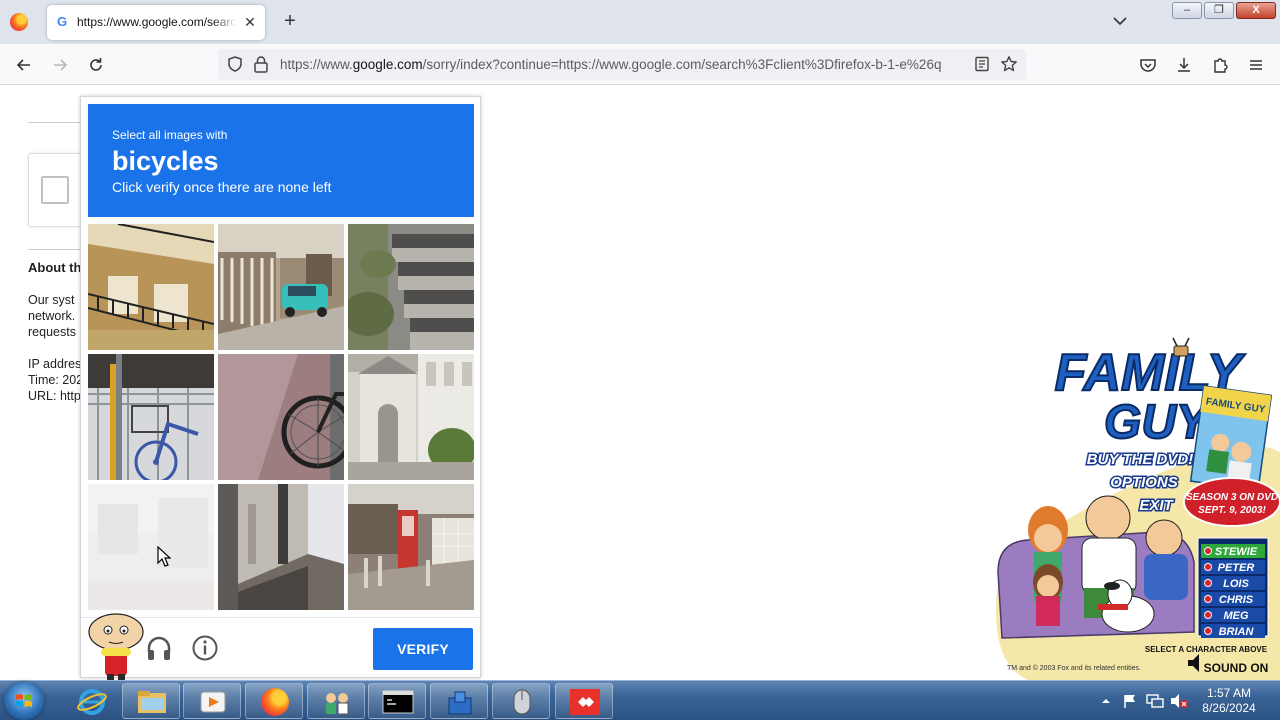 The height and width of the screenshot is (720, 1280). I want to click on tile-faded-image, so click(151, 547).